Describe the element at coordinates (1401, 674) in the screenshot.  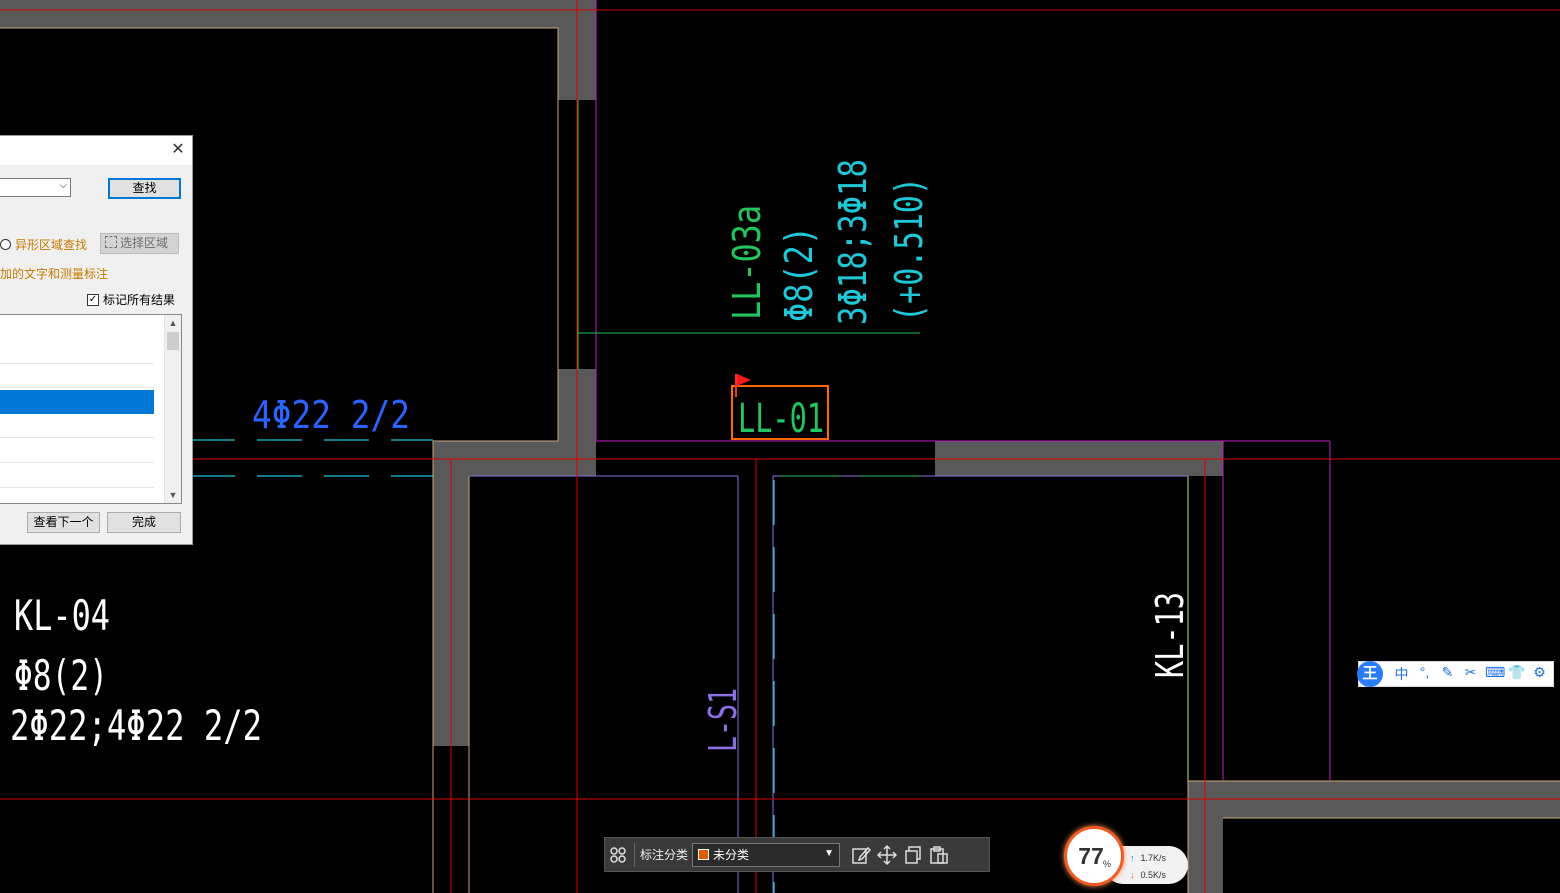
I see `chinese-mode-toggle: 中` at that location.